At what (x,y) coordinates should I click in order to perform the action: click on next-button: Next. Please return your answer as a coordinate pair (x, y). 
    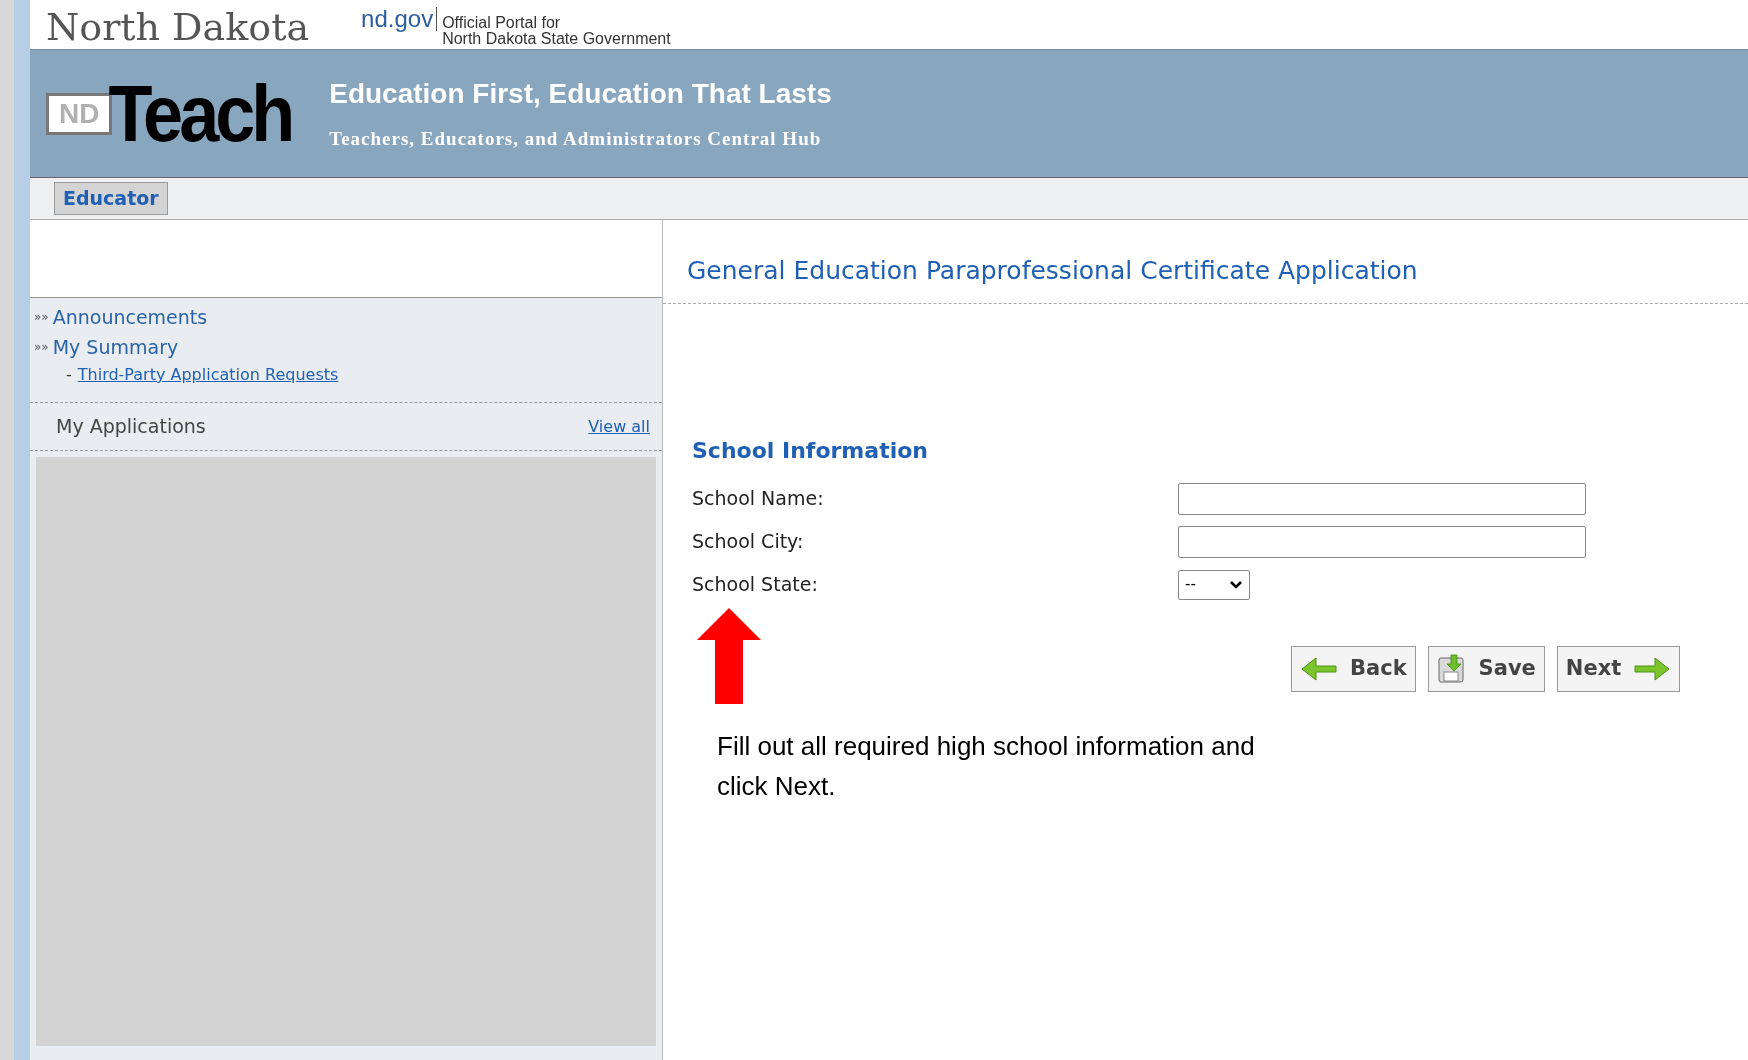
    Looking at the image, I should click on (1618, 669).